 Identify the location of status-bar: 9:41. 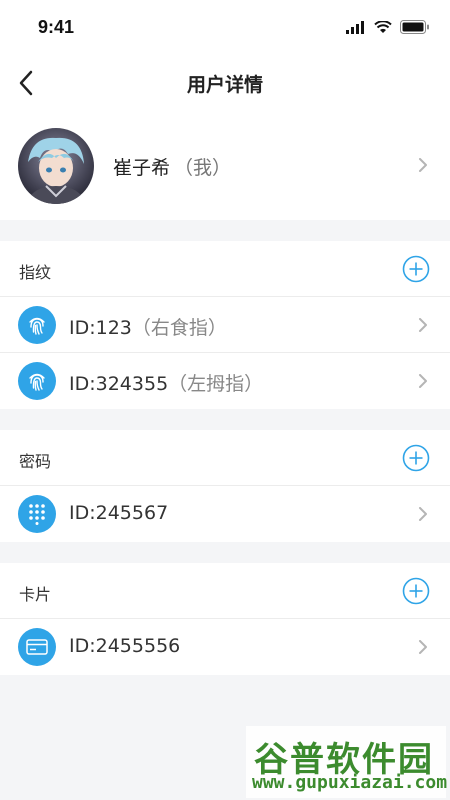
(225, 28).